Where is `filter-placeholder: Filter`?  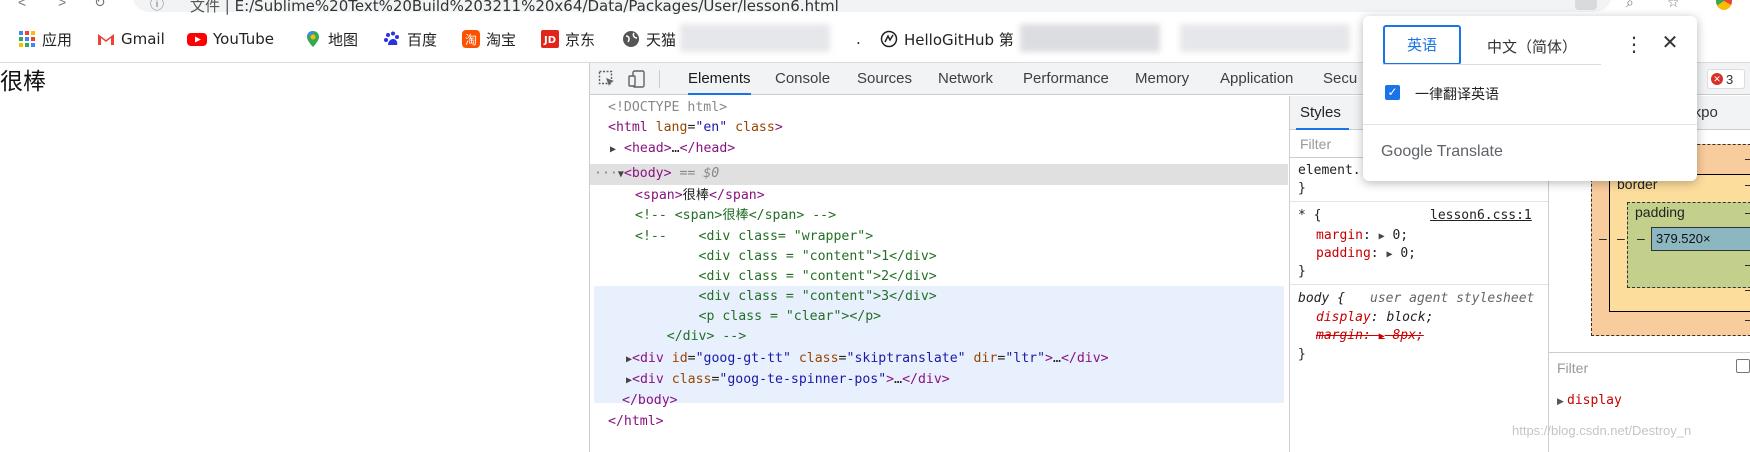 filter-placeholder: Filter is located at coordinates (1316, 144).